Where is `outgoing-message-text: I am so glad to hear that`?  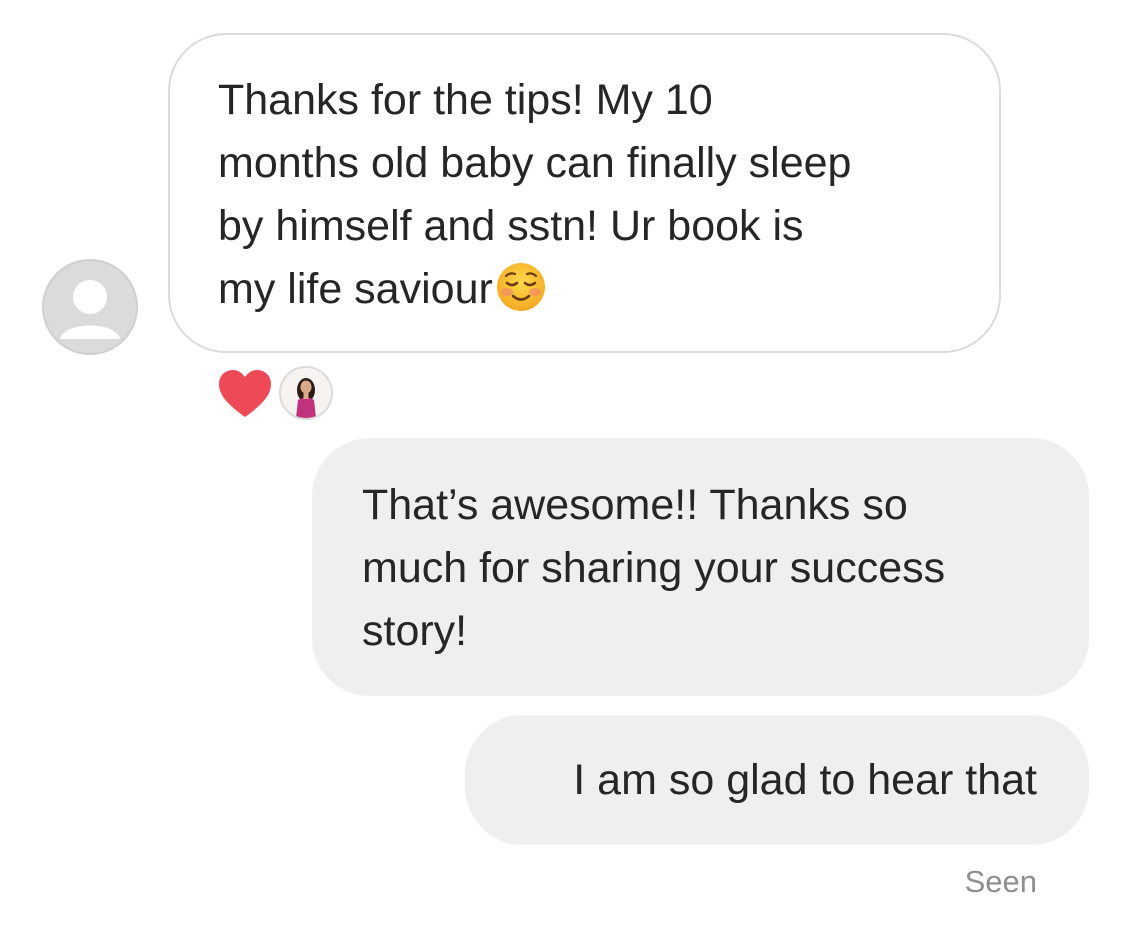 outgoing-message-text: I am so glad to hear that is located at coordinates (805, 780).